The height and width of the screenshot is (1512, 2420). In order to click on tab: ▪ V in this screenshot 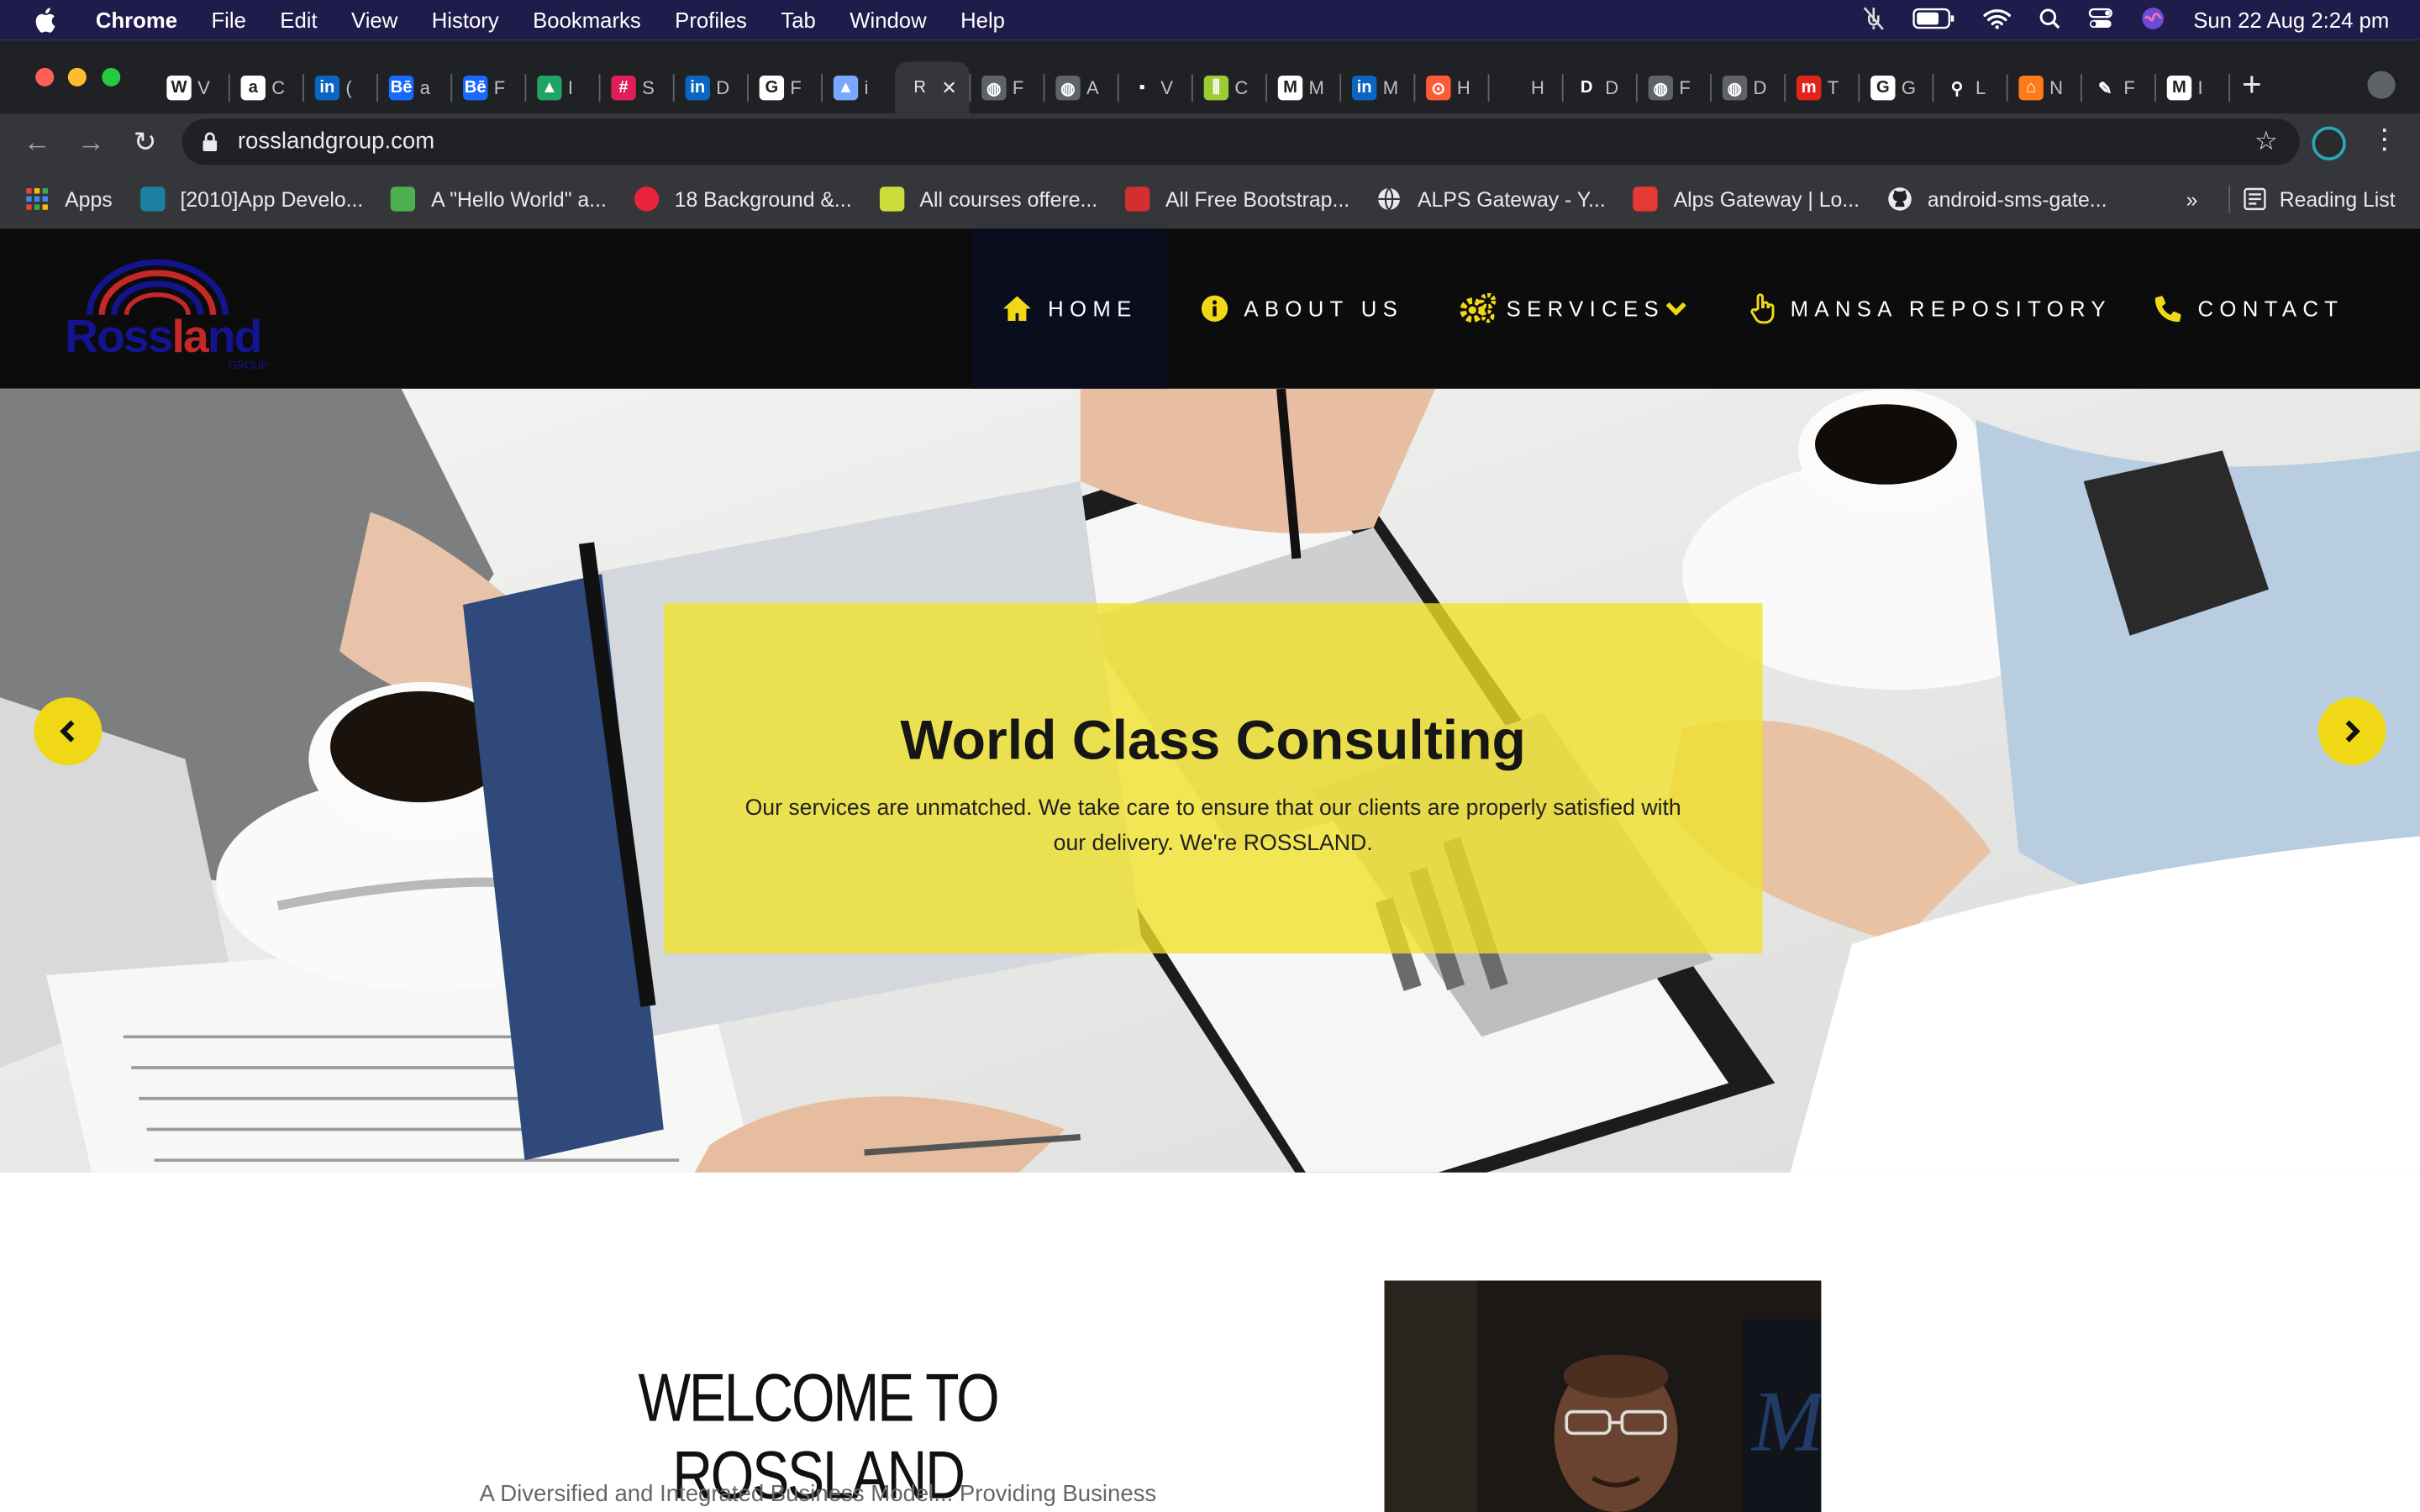, I will do `click(1155, 87)`.